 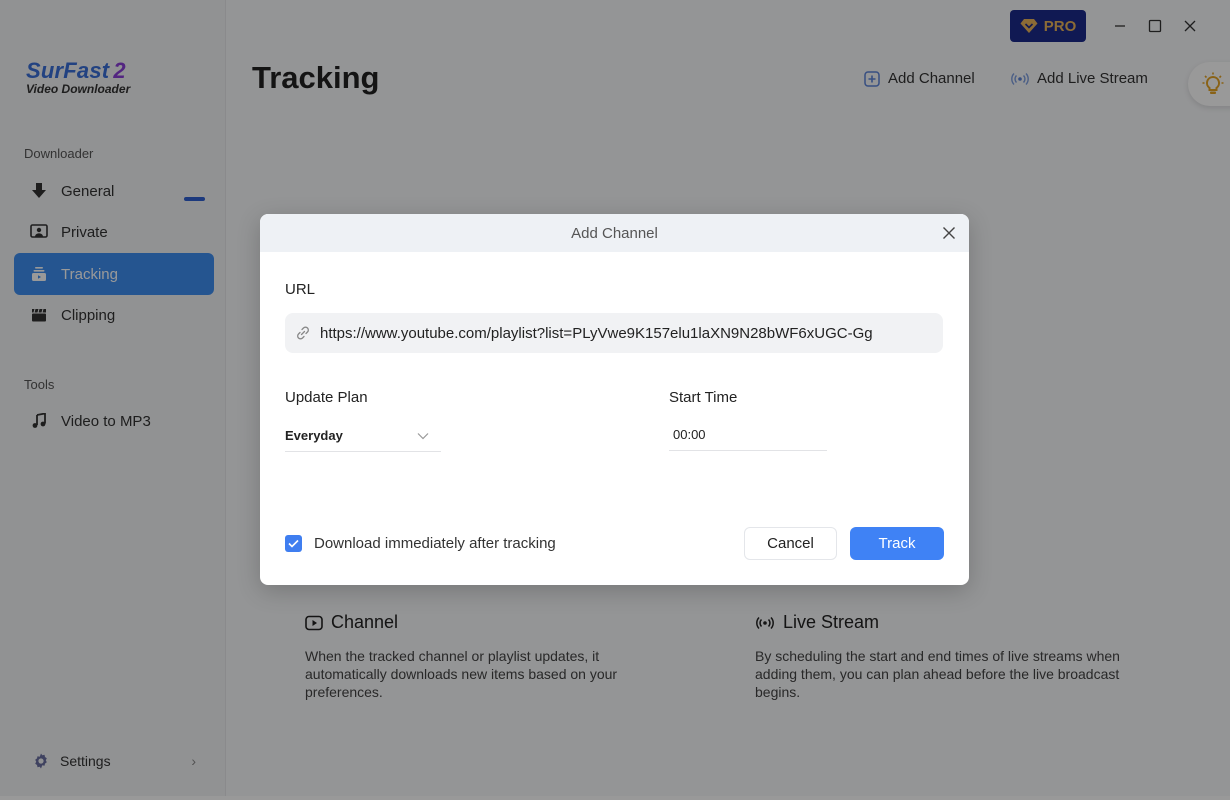 I want to click on start-time-label: Start Time, so click(x=703, y=397).